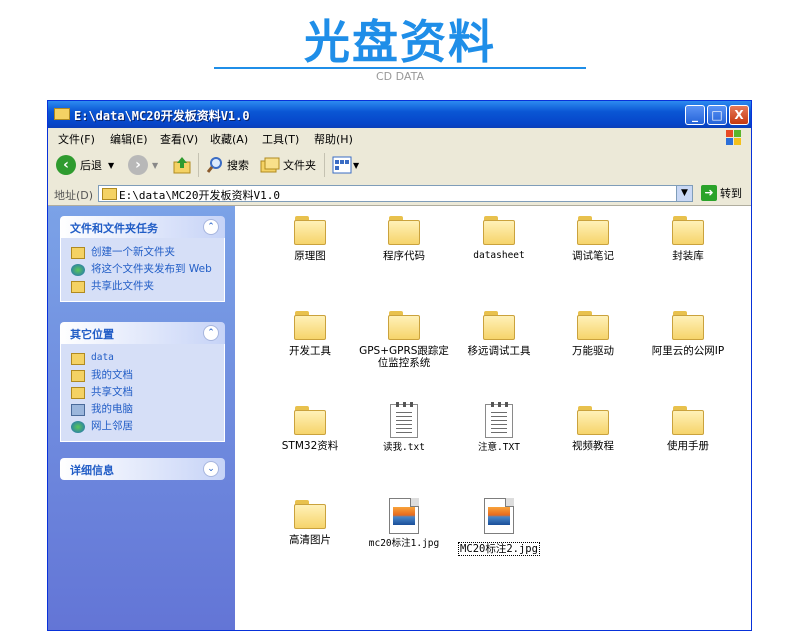 The height and width of the screenshot is (641, 800). Describe the element at coordinates (404, 420) in the screenshot. I see `text-file-icon` at that location.